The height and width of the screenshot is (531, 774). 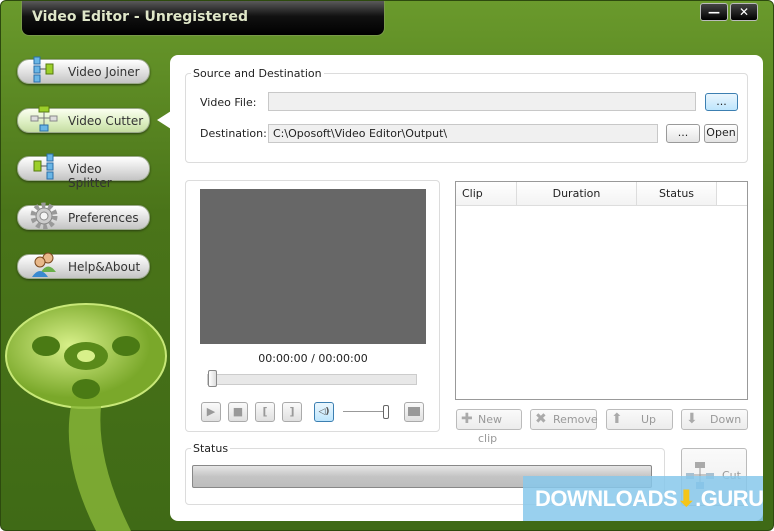 I want to click on title-bar: Video Editor - Unregistered, so click(x=203, y=18).